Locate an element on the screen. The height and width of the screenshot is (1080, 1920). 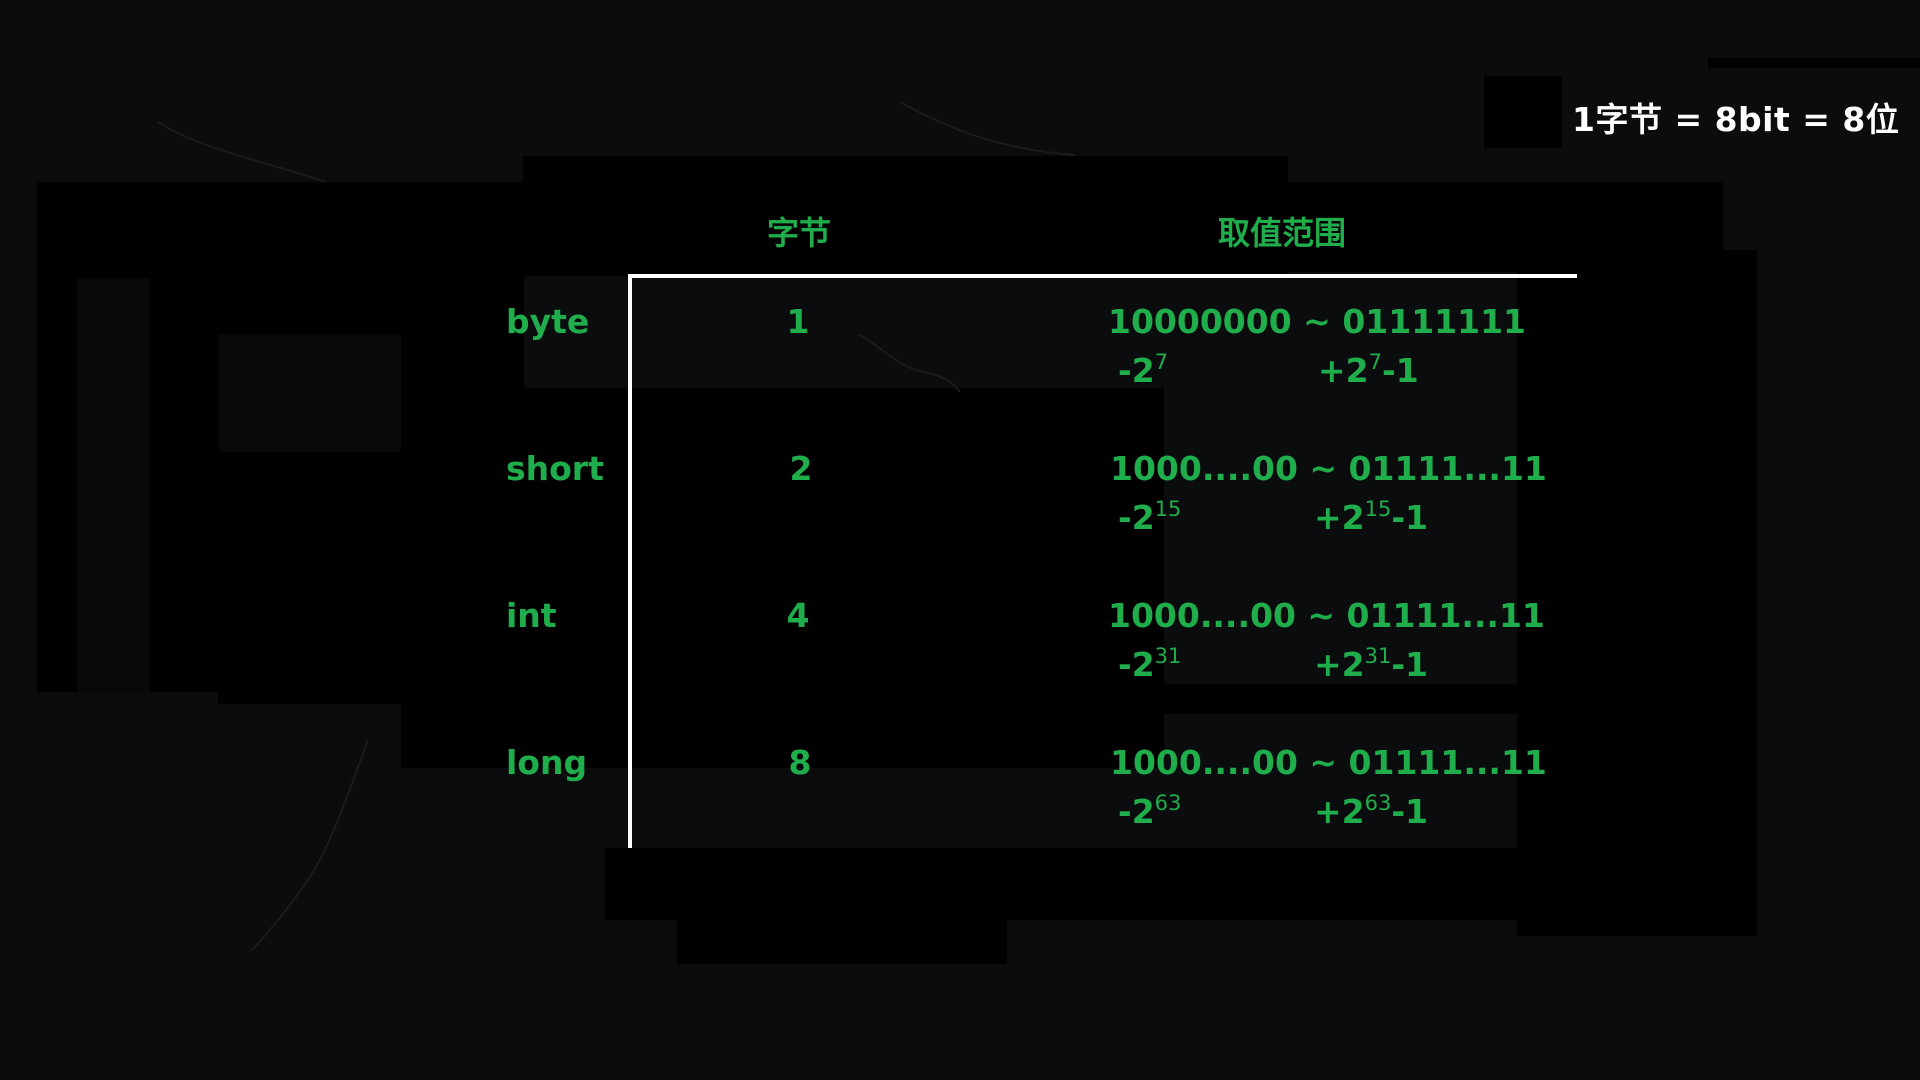
binary-range-byte: 10000000 ~ 01111111 is located at coordinates (1317, 321).